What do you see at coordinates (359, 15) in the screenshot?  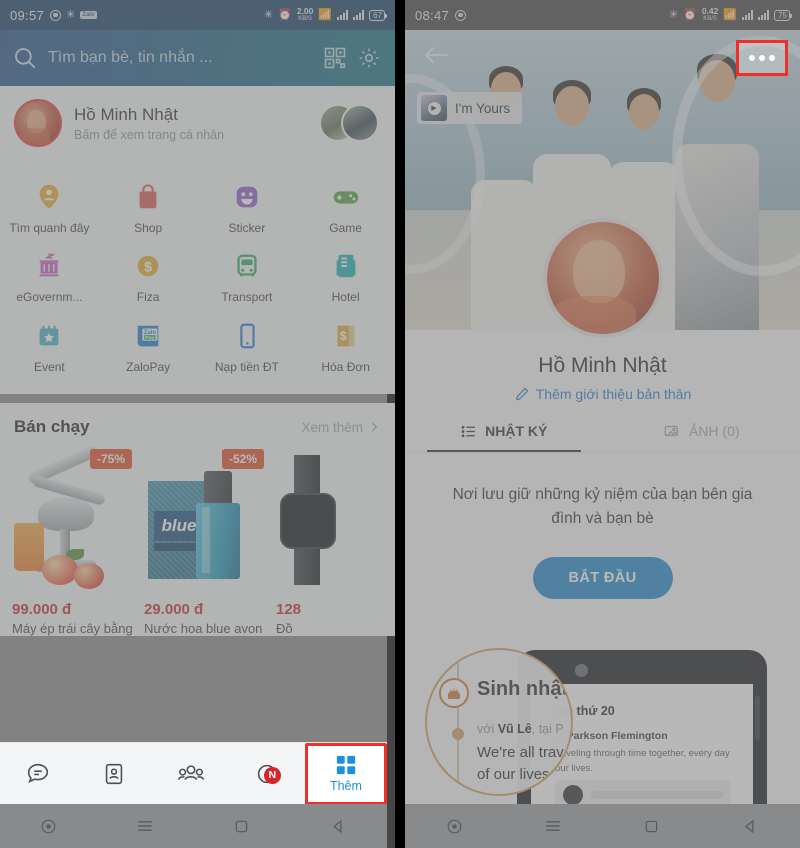 I see `signal-2-icon` at bounding box center [359, 15].